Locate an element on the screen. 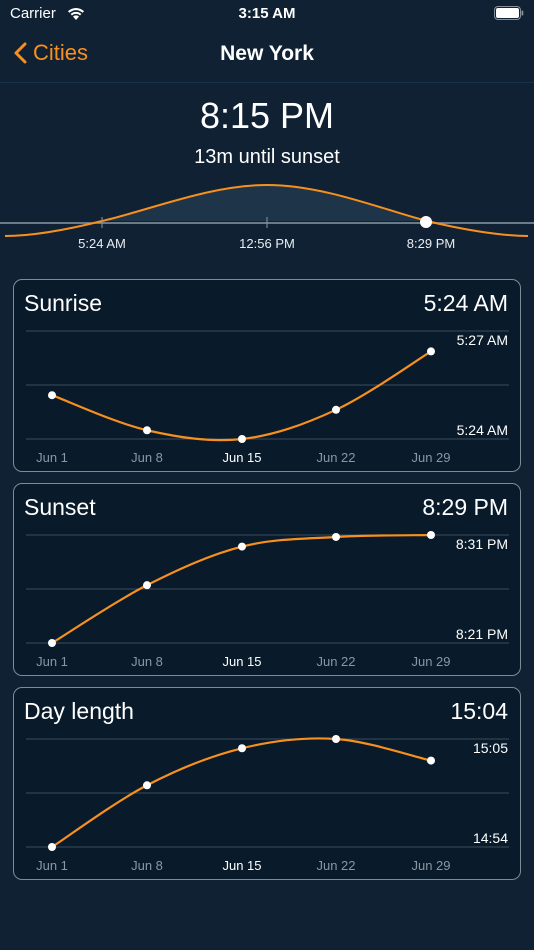  solar-noon-label: 12:56 PM is located at coordinates (267, 243).